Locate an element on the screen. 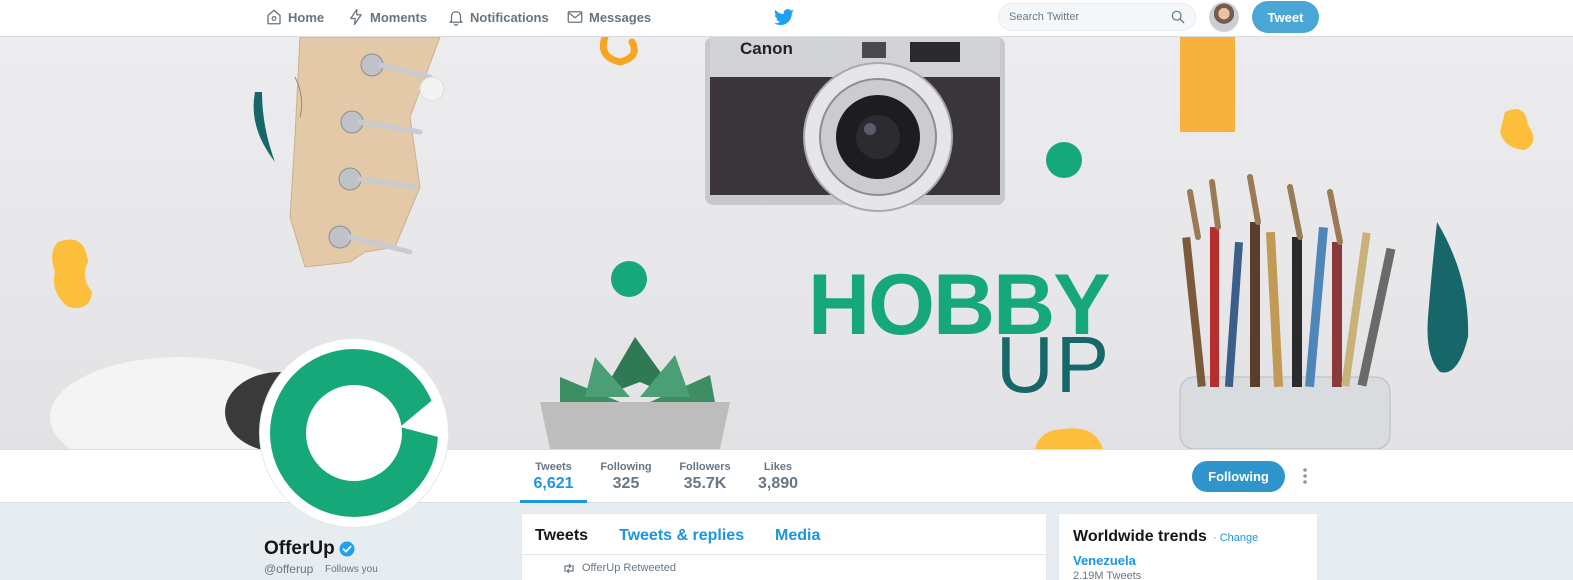  nav-moments: Moments is located at coordinates (387, 17).